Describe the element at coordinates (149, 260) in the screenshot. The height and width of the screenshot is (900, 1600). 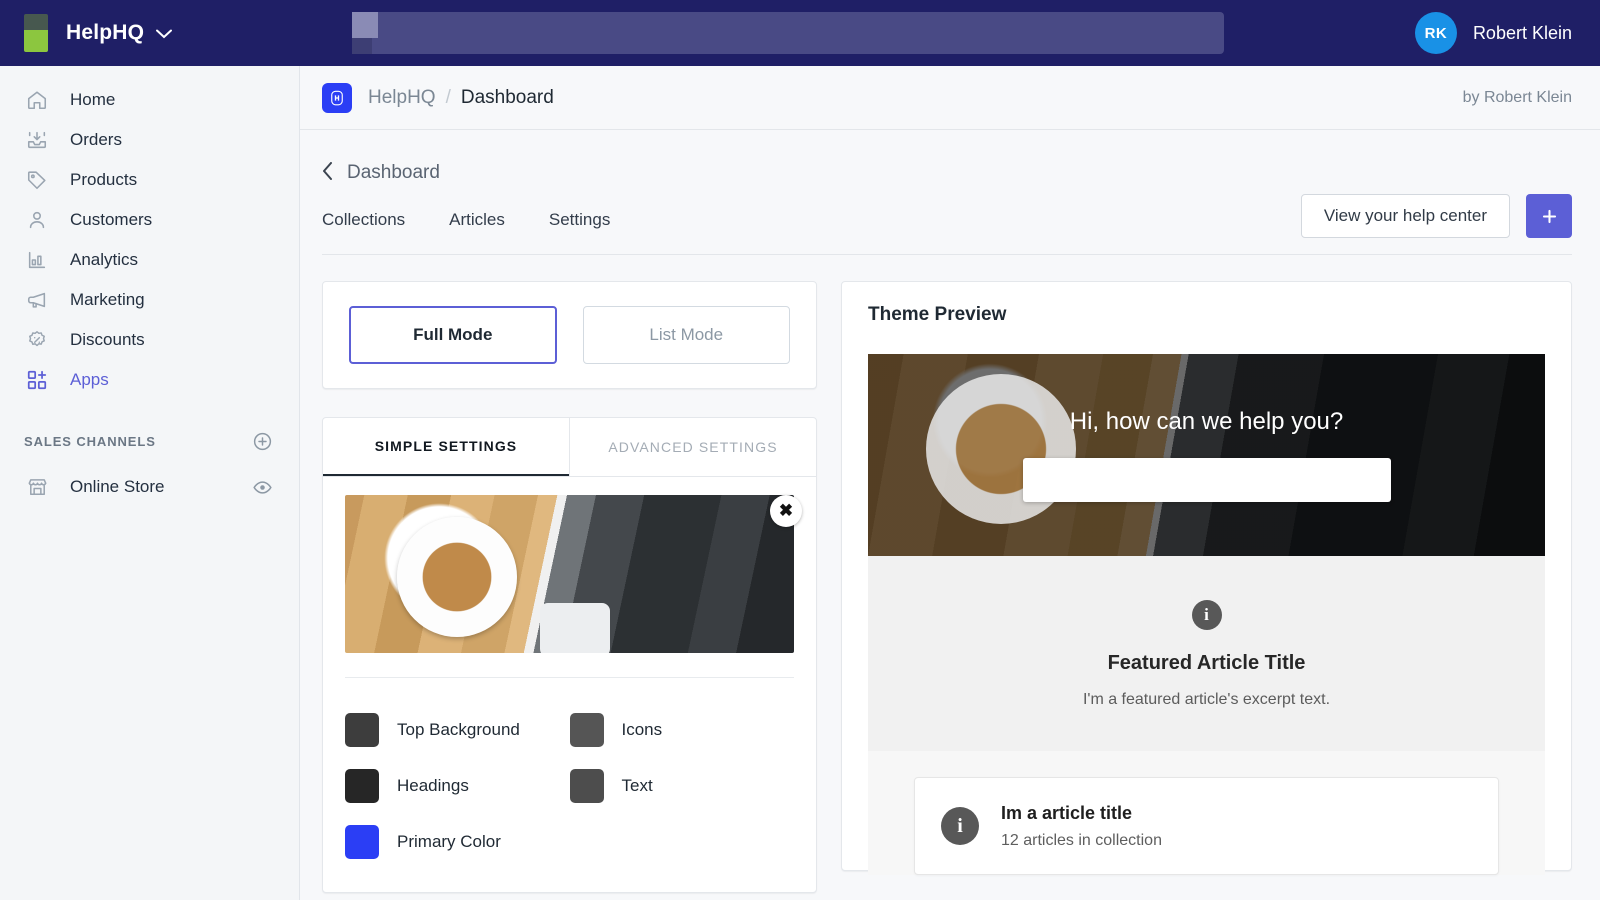
I see `sidebar-item-analytics: Analytics` at that location.